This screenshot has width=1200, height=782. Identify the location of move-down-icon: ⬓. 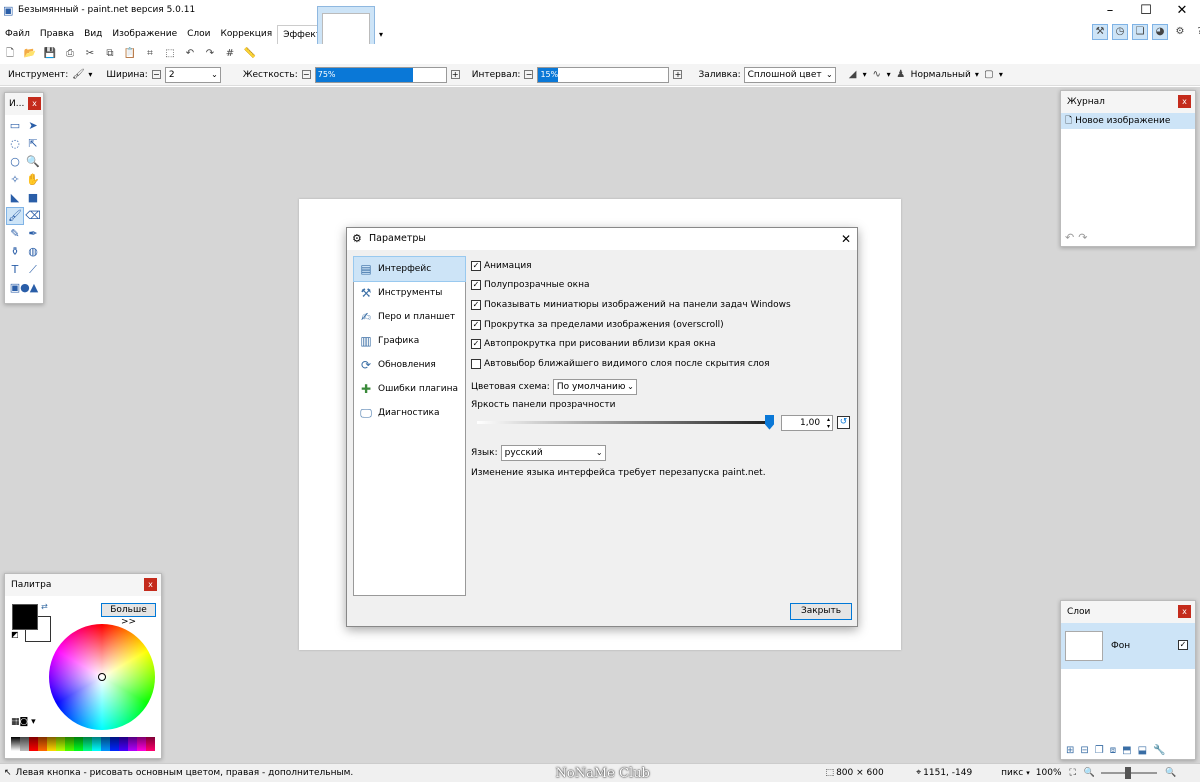
(1142, 750).